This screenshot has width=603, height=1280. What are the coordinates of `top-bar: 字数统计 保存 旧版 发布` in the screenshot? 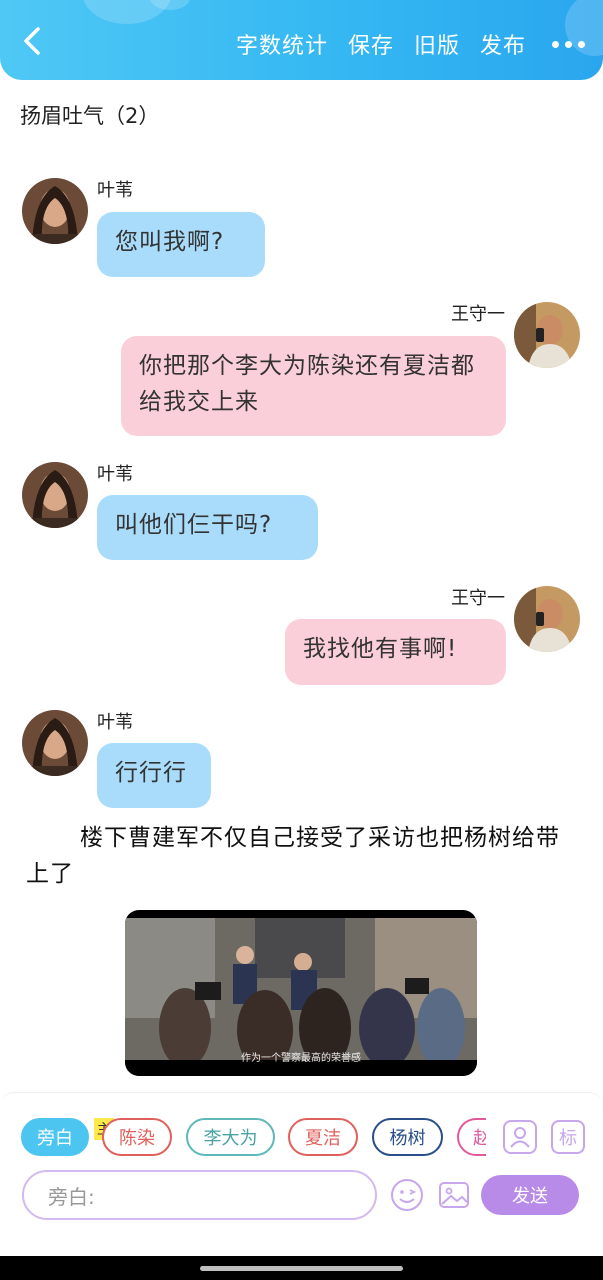 It's located at (301, 40).